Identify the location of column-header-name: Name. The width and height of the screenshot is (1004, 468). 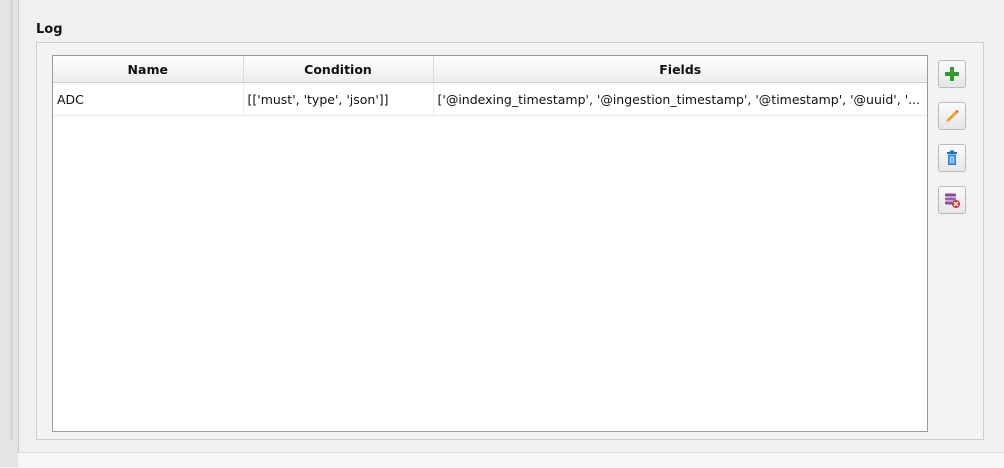
(148, 69).